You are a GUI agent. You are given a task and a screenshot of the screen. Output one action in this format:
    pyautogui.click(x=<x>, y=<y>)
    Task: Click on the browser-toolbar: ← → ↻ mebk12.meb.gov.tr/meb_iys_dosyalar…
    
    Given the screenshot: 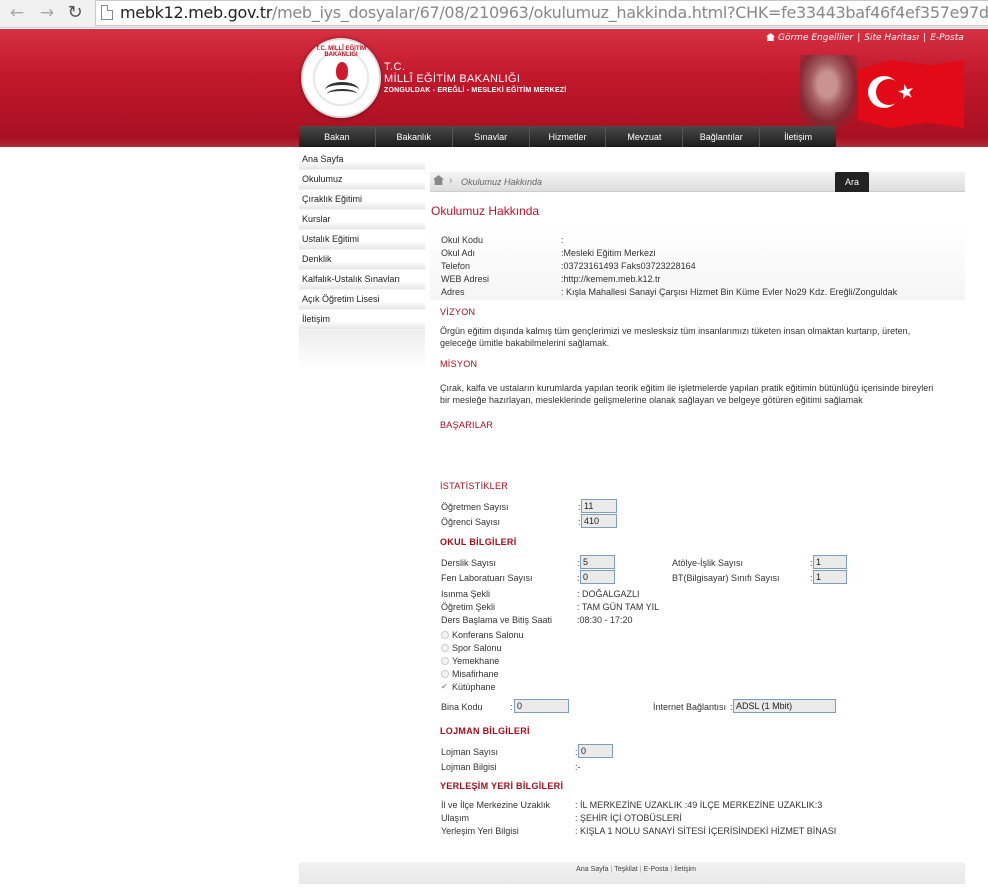 What is the action you would take?
    pyautogui.click(x=494, y=14)
    